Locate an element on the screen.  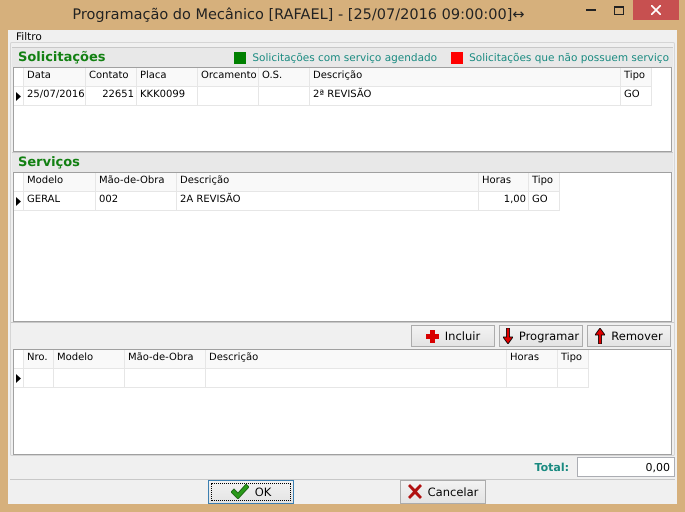
column-header: Data is located at coordinates (55, 77).